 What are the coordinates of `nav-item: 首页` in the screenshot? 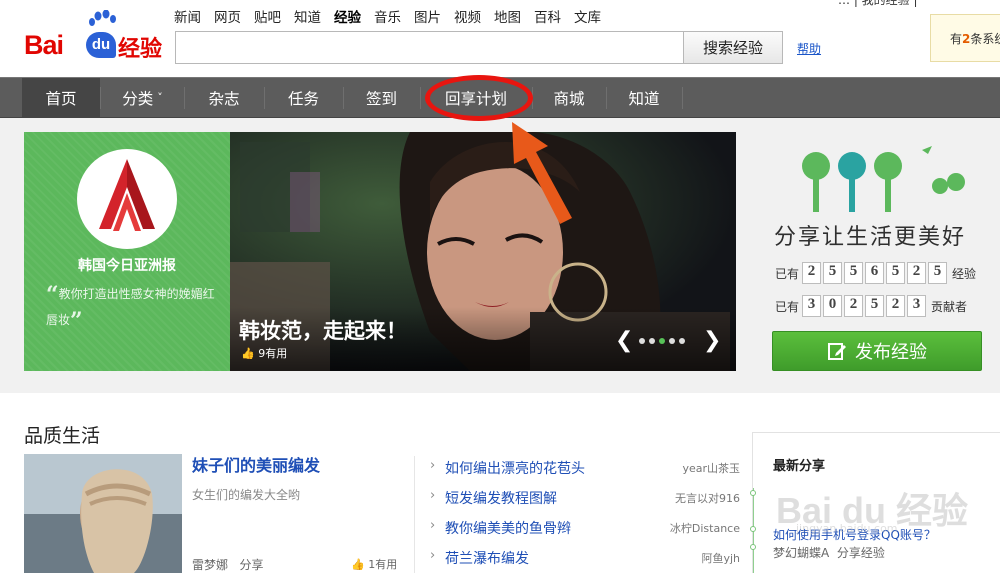 It's located at (61, 97).